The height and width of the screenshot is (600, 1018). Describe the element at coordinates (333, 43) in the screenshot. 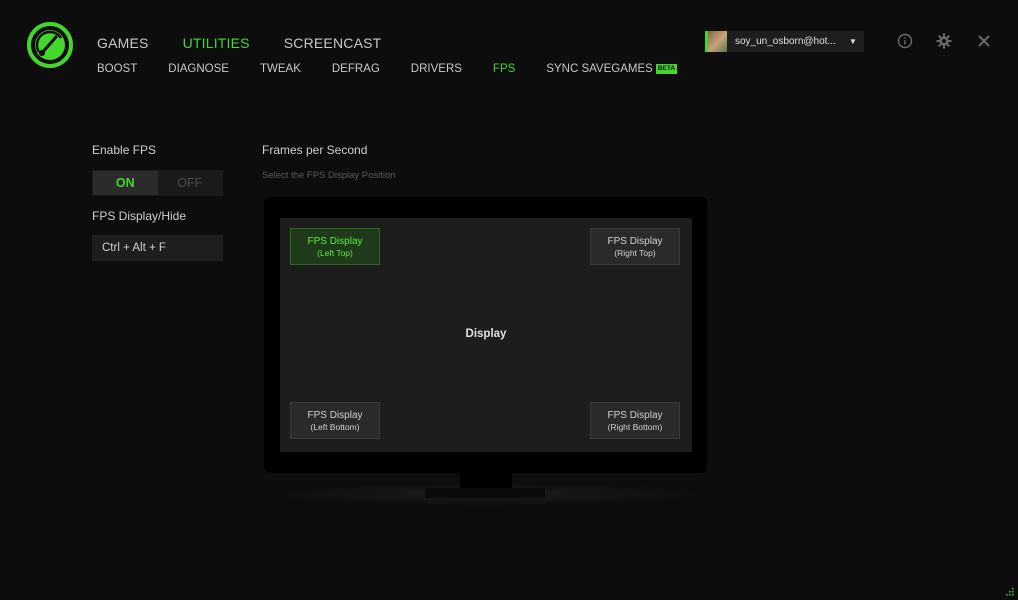

I see `tab-screencast: SCREENCAST` at that location.